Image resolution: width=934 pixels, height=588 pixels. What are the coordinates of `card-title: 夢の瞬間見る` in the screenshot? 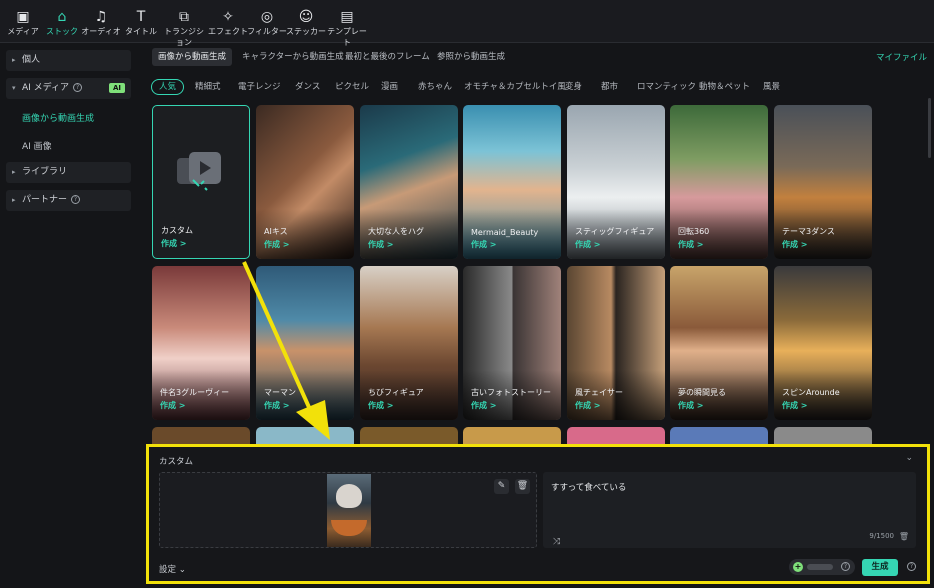 It's located at (702, 392).